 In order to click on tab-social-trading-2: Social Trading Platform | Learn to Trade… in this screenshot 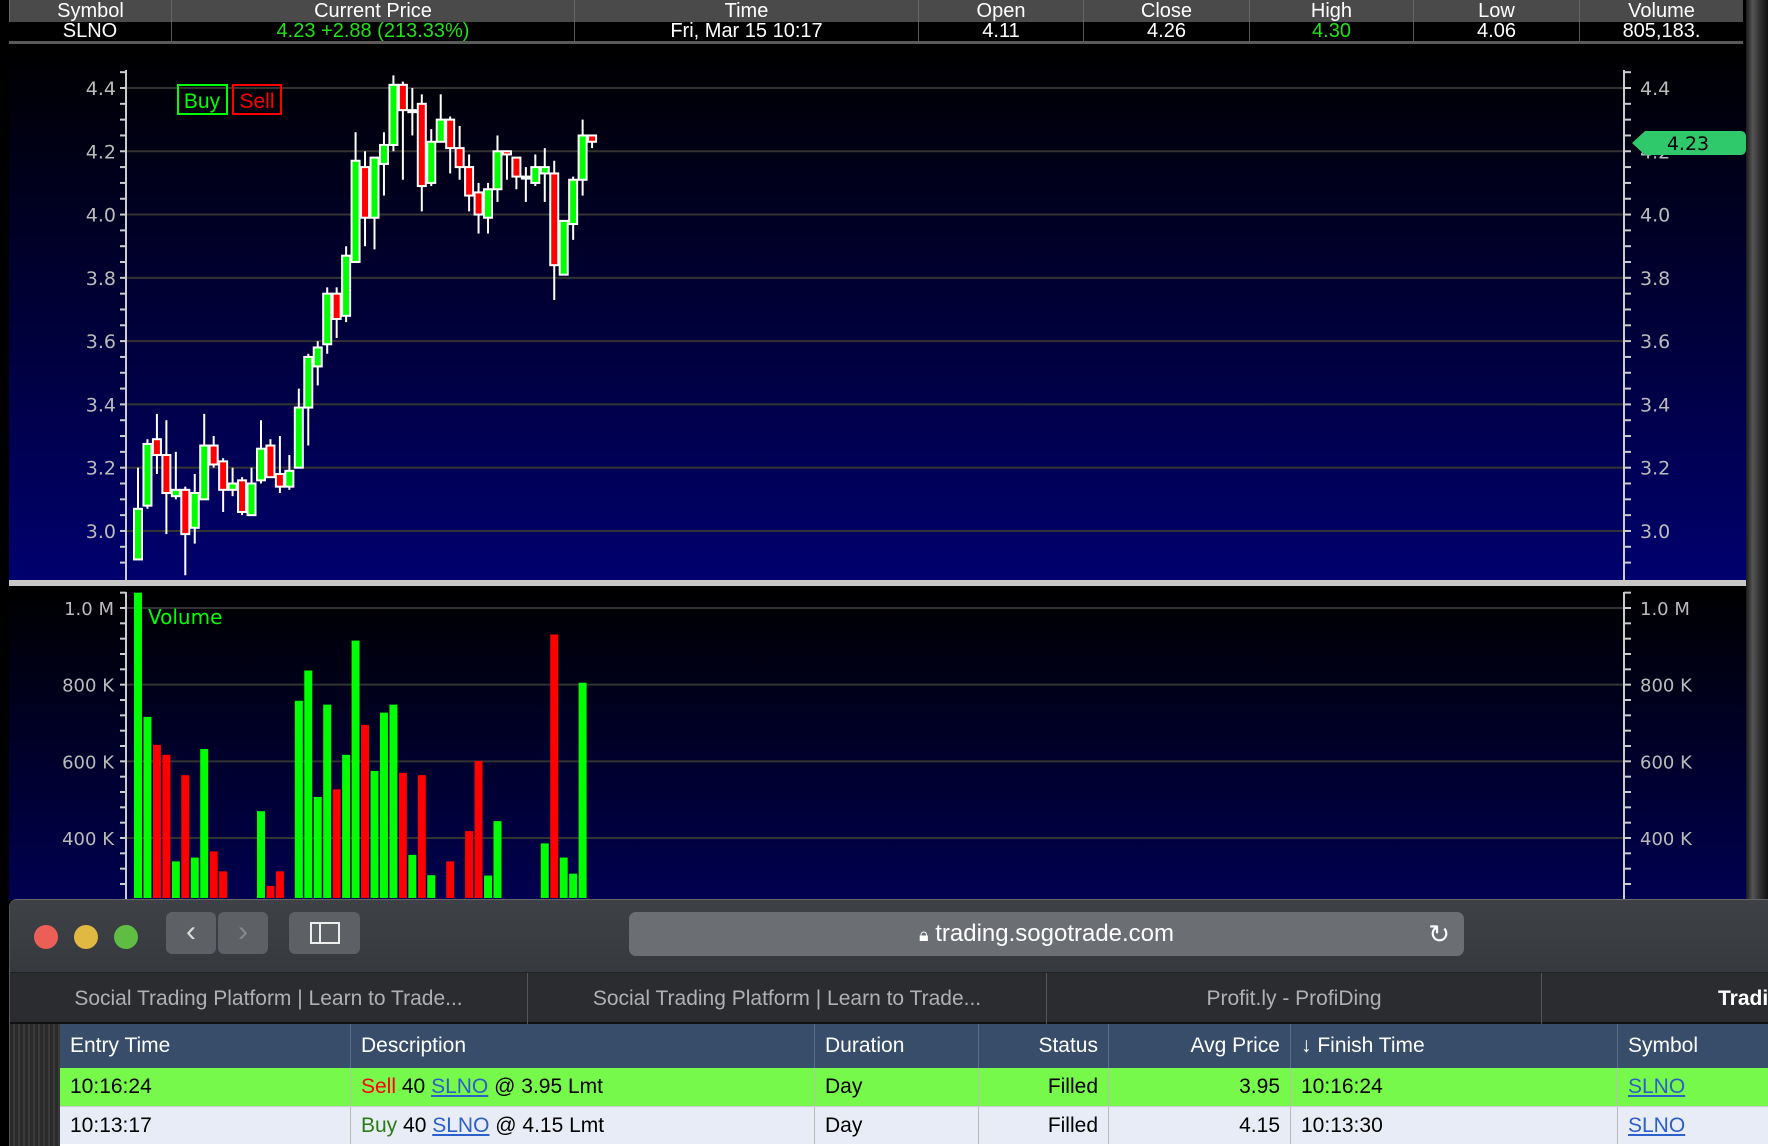, I will do `click(787, 998)`.